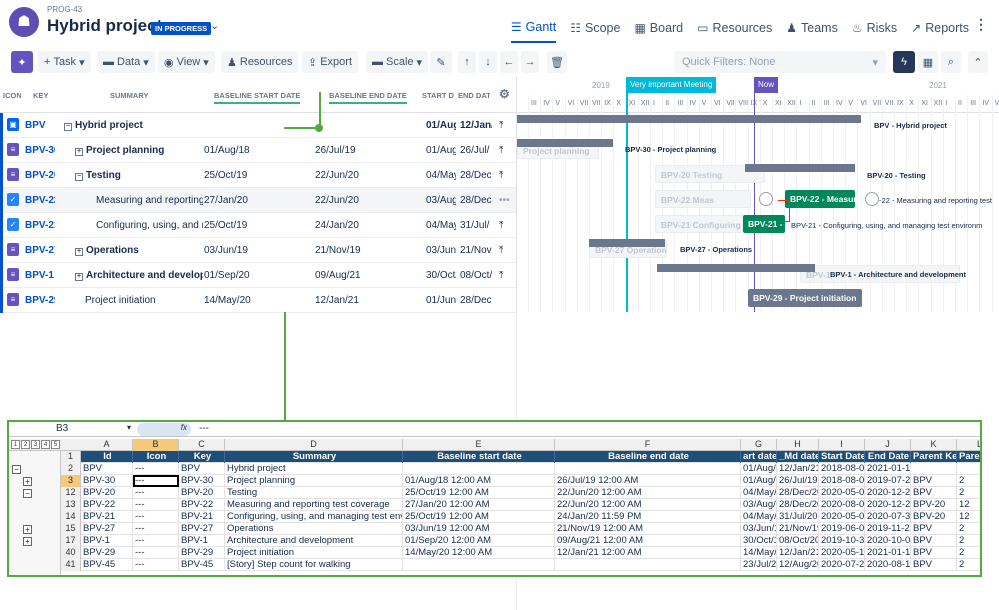 This screenshot has height=610, width=999. Describe the element at coordinates (504, 94) in the screenshot. I see `gear-icon: ⚙` at that location.